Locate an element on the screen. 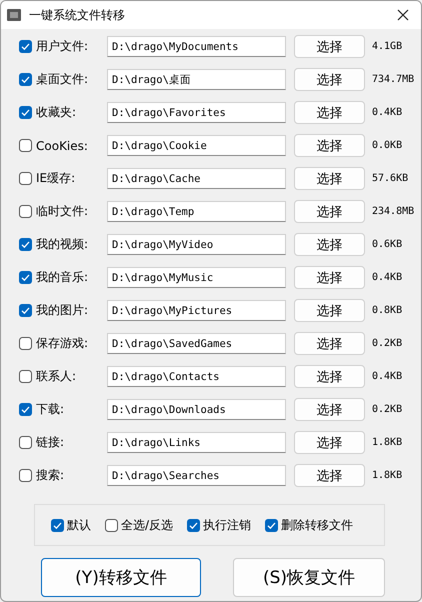  restore-button: (S)恢复文件 is located at coordinates (309, 577).